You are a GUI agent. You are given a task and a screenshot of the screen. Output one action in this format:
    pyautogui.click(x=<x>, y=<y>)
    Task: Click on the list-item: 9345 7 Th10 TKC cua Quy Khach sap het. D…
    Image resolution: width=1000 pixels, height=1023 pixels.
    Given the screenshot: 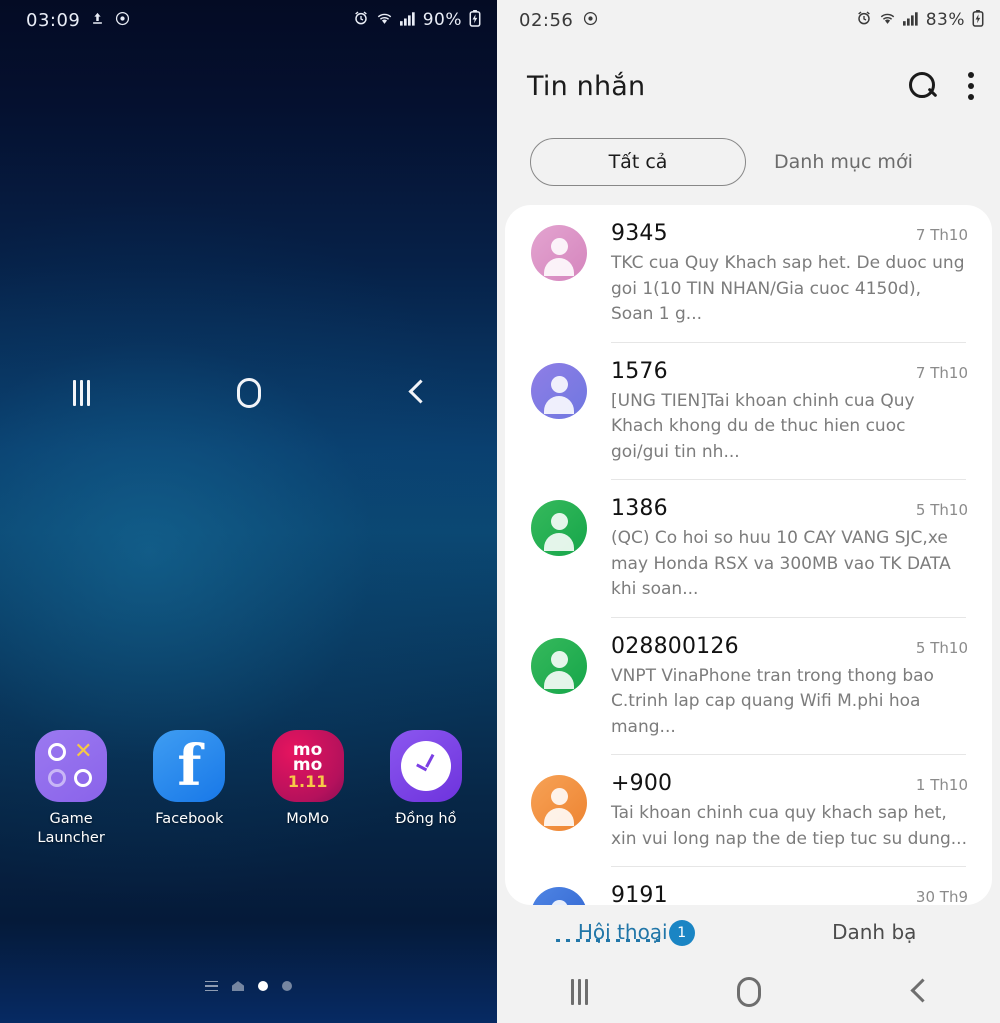 What is the action you would take?
    pyautogui.click(x=748, y=273)
    